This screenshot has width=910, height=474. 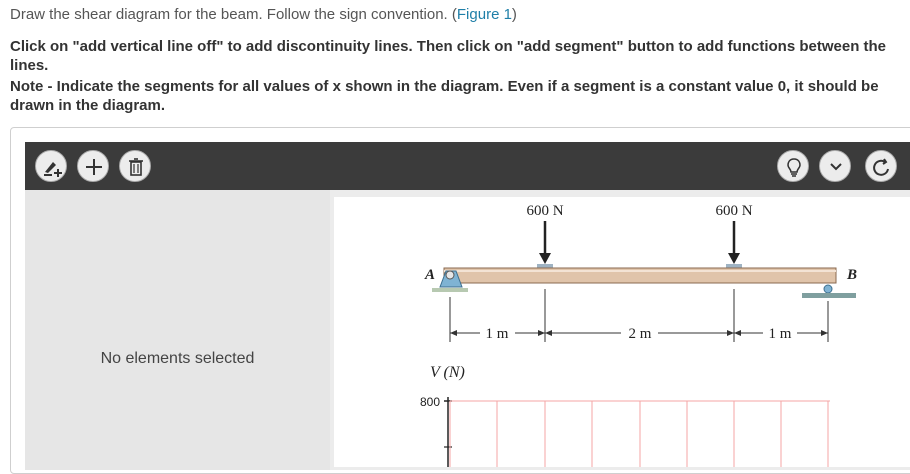 I want to click on chevron-down-icon, so click(x=836, y=167).